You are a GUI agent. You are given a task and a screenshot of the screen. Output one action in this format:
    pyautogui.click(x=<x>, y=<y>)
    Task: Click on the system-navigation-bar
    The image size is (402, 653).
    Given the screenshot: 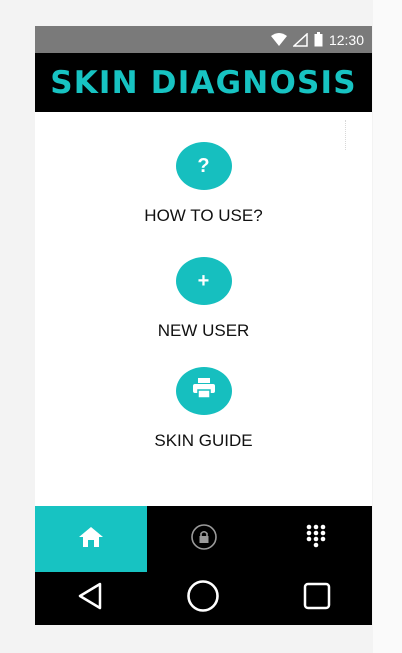 What is the action you would take?
    pyautogui.click(x=203, y=598)
    